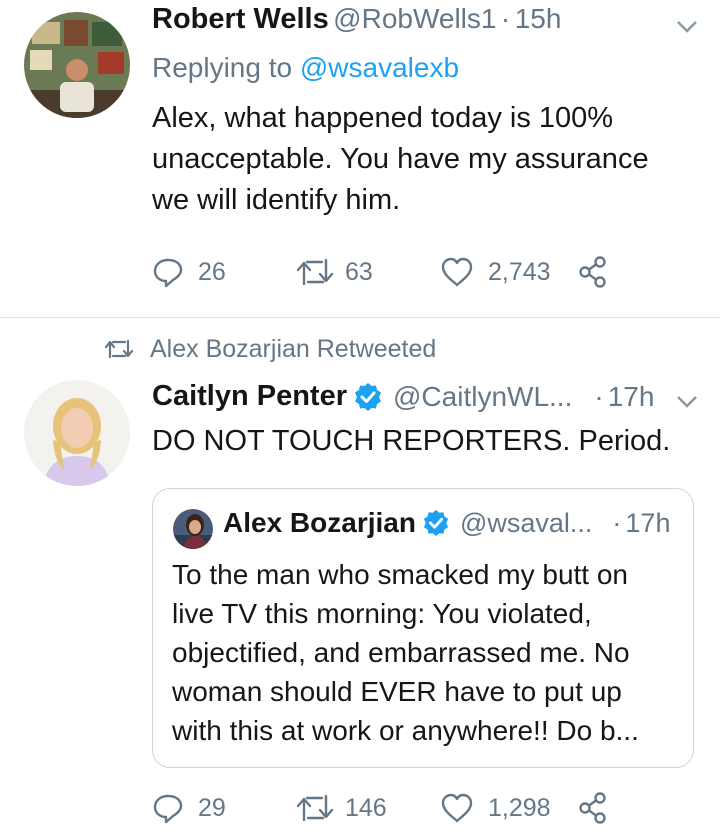  Describe the element at coordinates (411, 441) in the screenshot. I see `tweet2-text: DO NOT TOUCH REPORTERS. Period.` at that location.